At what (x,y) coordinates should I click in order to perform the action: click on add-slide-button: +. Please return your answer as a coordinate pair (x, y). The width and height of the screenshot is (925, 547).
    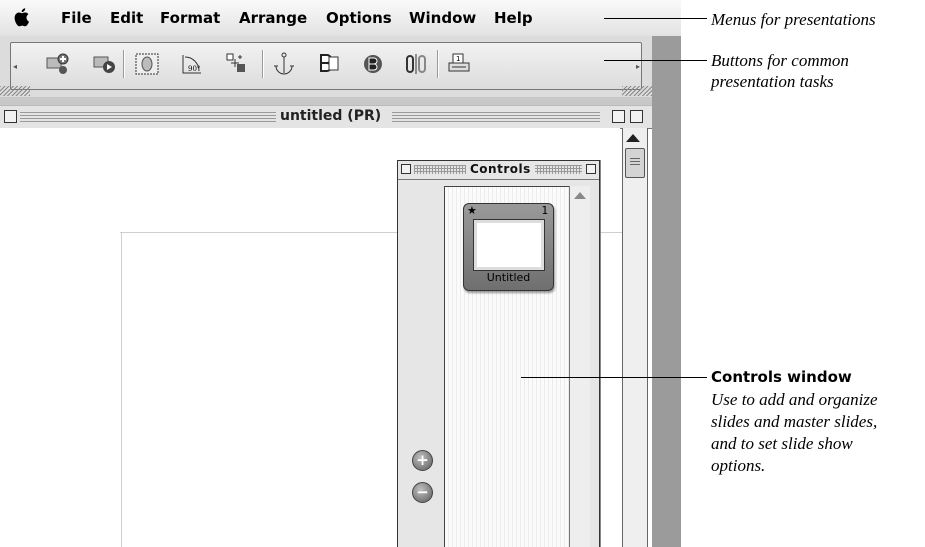
    Looking at the image, I should click on (422, 460).